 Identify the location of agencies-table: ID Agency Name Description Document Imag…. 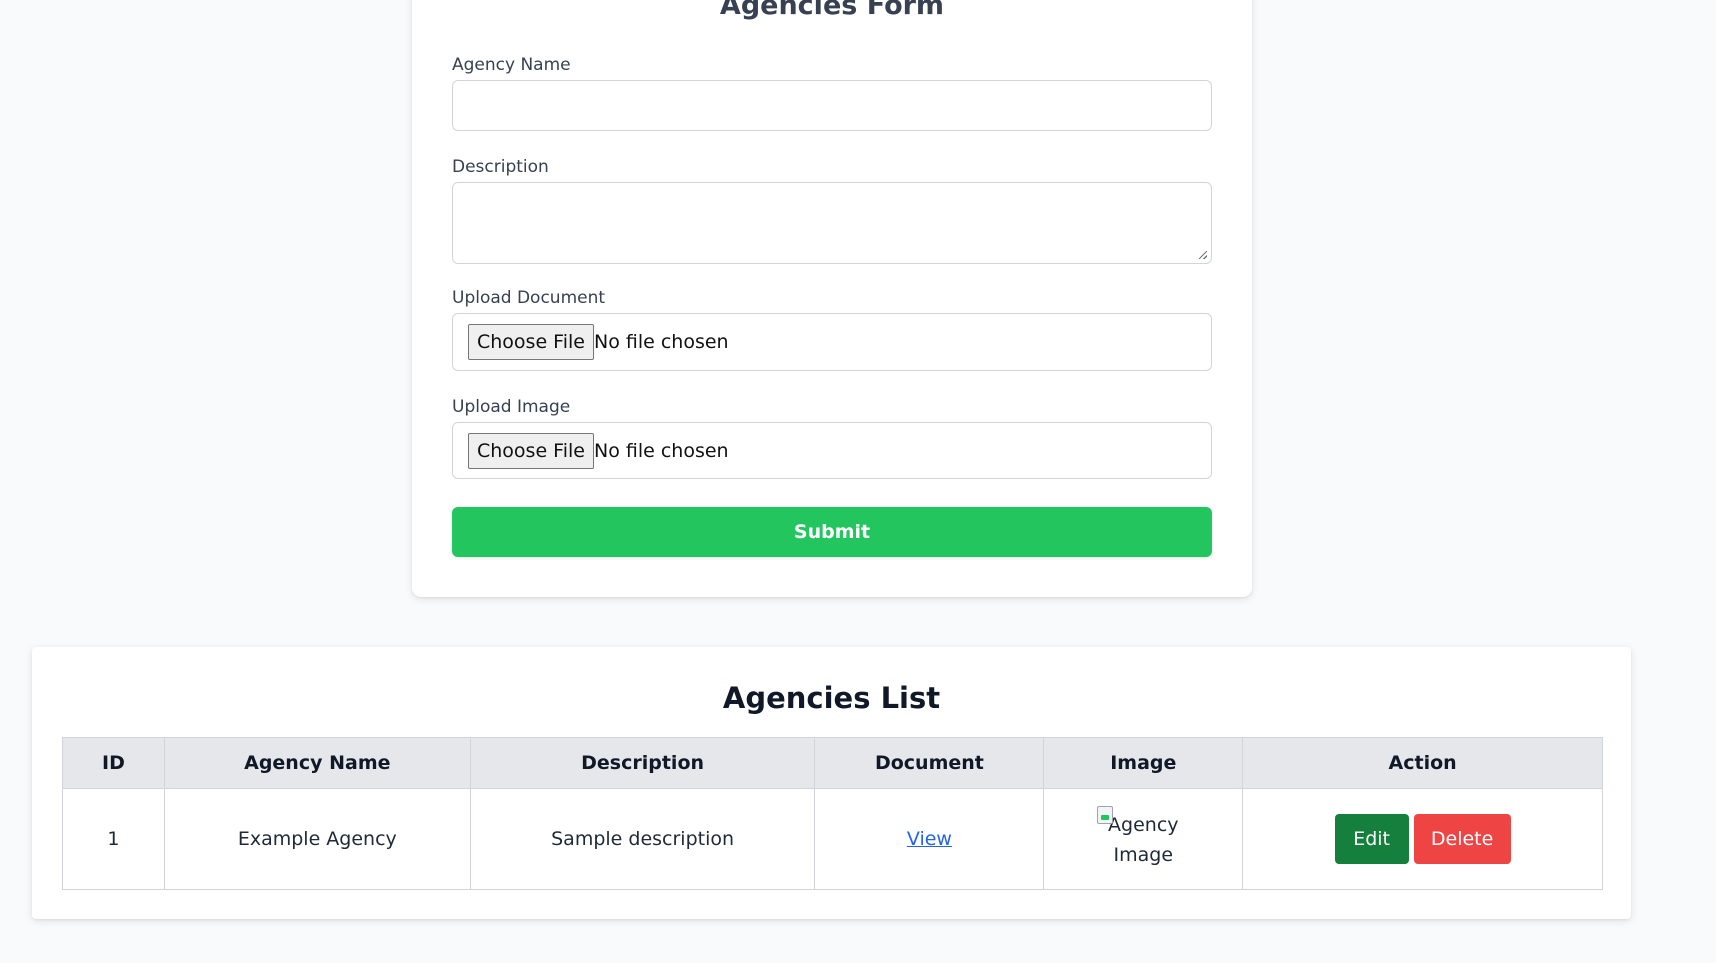
(832, 813).